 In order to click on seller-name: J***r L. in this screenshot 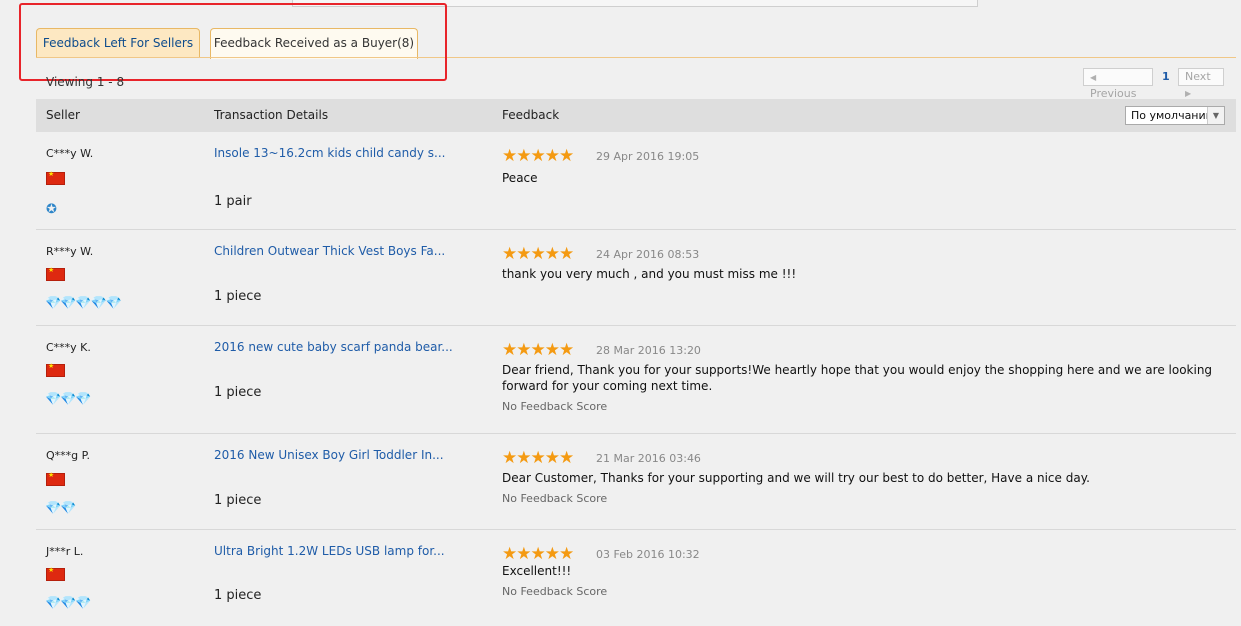, I will do `click(65, 551)`.